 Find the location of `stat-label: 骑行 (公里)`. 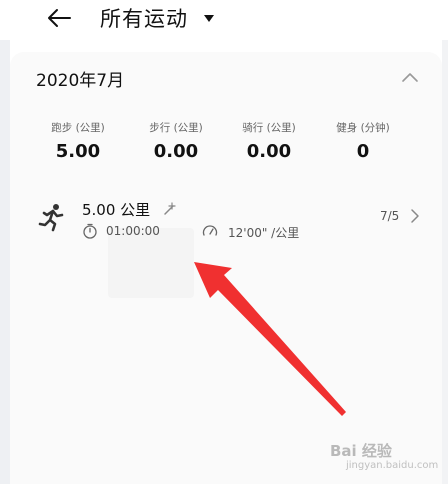

stat-label: 骑行 (公里) is located at coordinates (269, 128).